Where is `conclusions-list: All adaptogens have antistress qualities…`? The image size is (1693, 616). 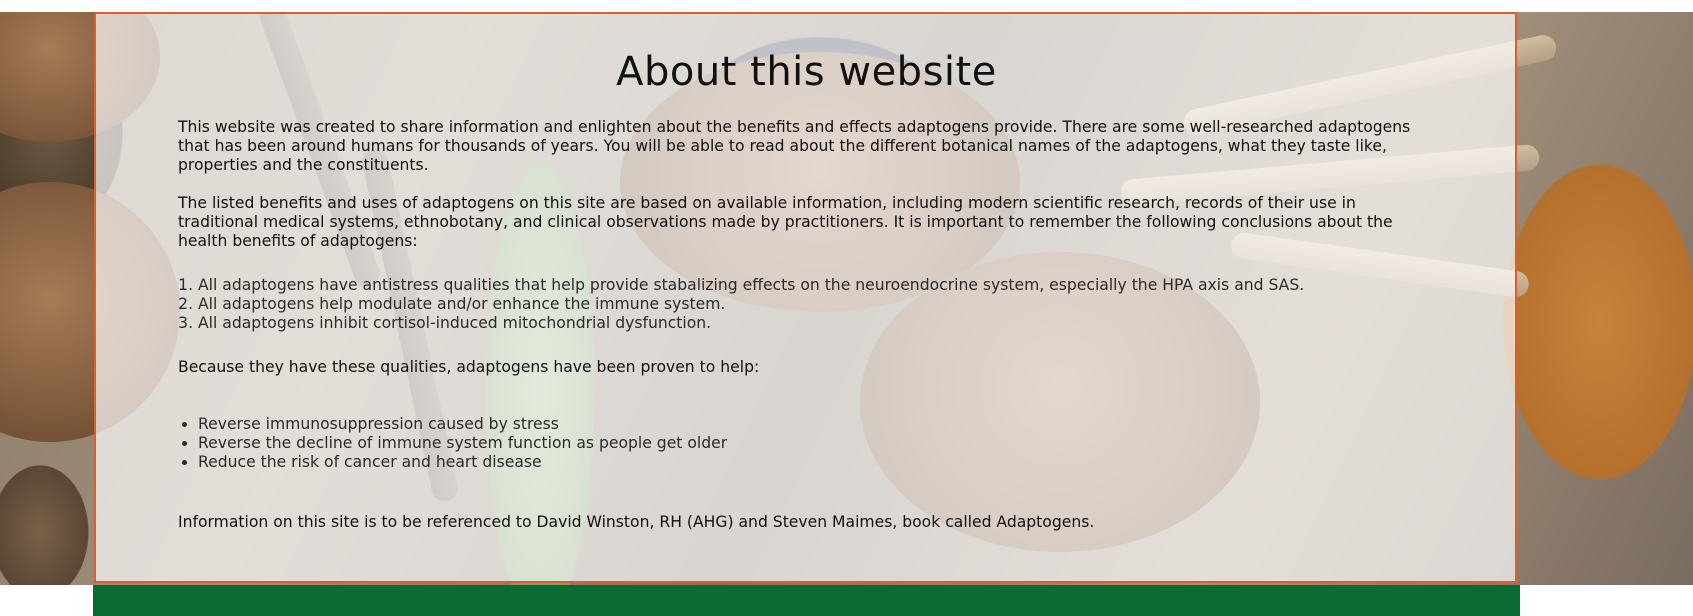
conclusions-list: All adaptogens have antistress qualities… is located at coordinates (806, 304).